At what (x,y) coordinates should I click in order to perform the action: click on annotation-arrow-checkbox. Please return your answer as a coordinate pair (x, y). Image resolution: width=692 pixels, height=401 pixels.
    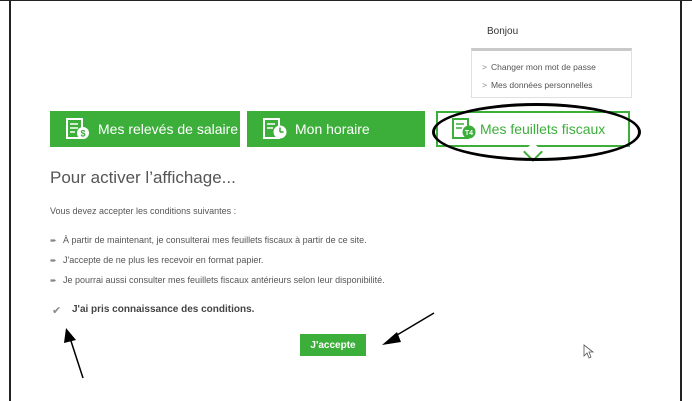
    Looking at the image, I should click on (76, 358).